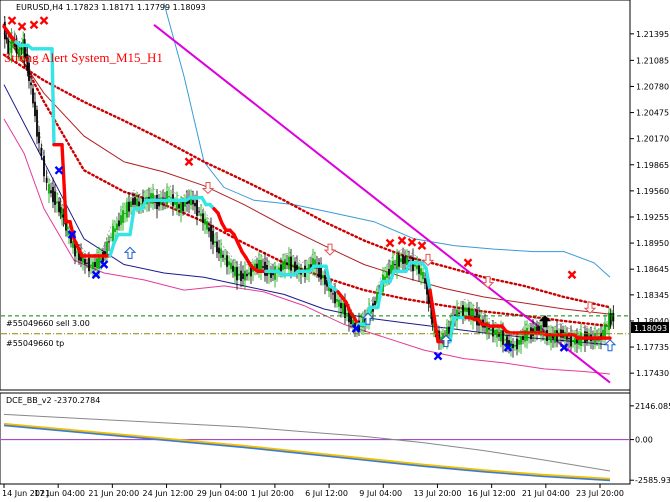  What do you see at coordinates (546, 493) in the screenshot?
I see `time-tick-label: 21 Jul 04:00` at bounding box center [546, 493].